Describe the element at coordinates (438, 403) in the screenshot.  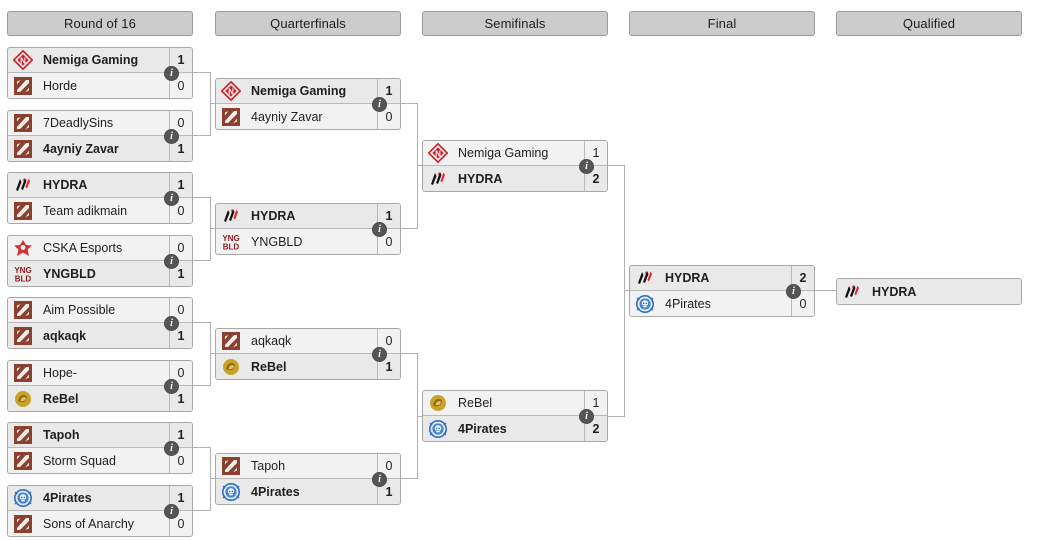
I see `team-logo-rebel` at that location.